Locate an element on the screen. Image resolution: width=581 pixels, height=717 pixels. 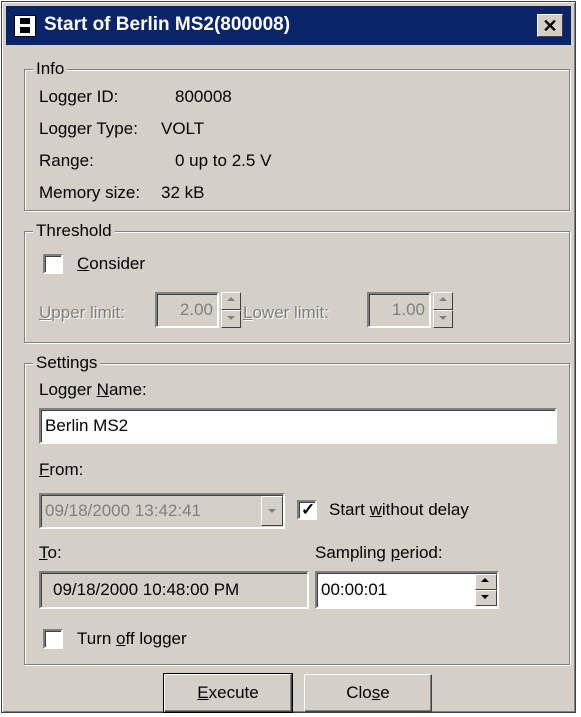
logger-id-value: 800008 is located at coordinates (203, 96).